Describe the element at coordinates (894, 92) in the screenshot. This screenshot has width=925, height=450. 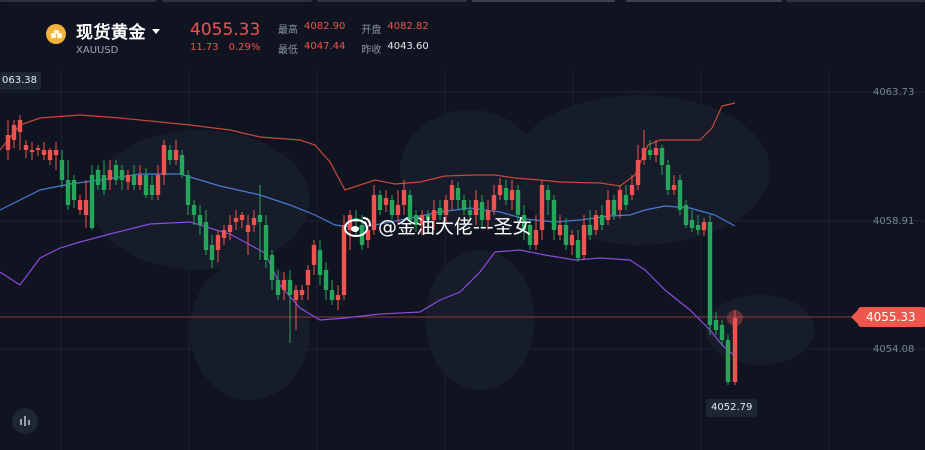
I see `price-tick-1: 4063.73` at that location.